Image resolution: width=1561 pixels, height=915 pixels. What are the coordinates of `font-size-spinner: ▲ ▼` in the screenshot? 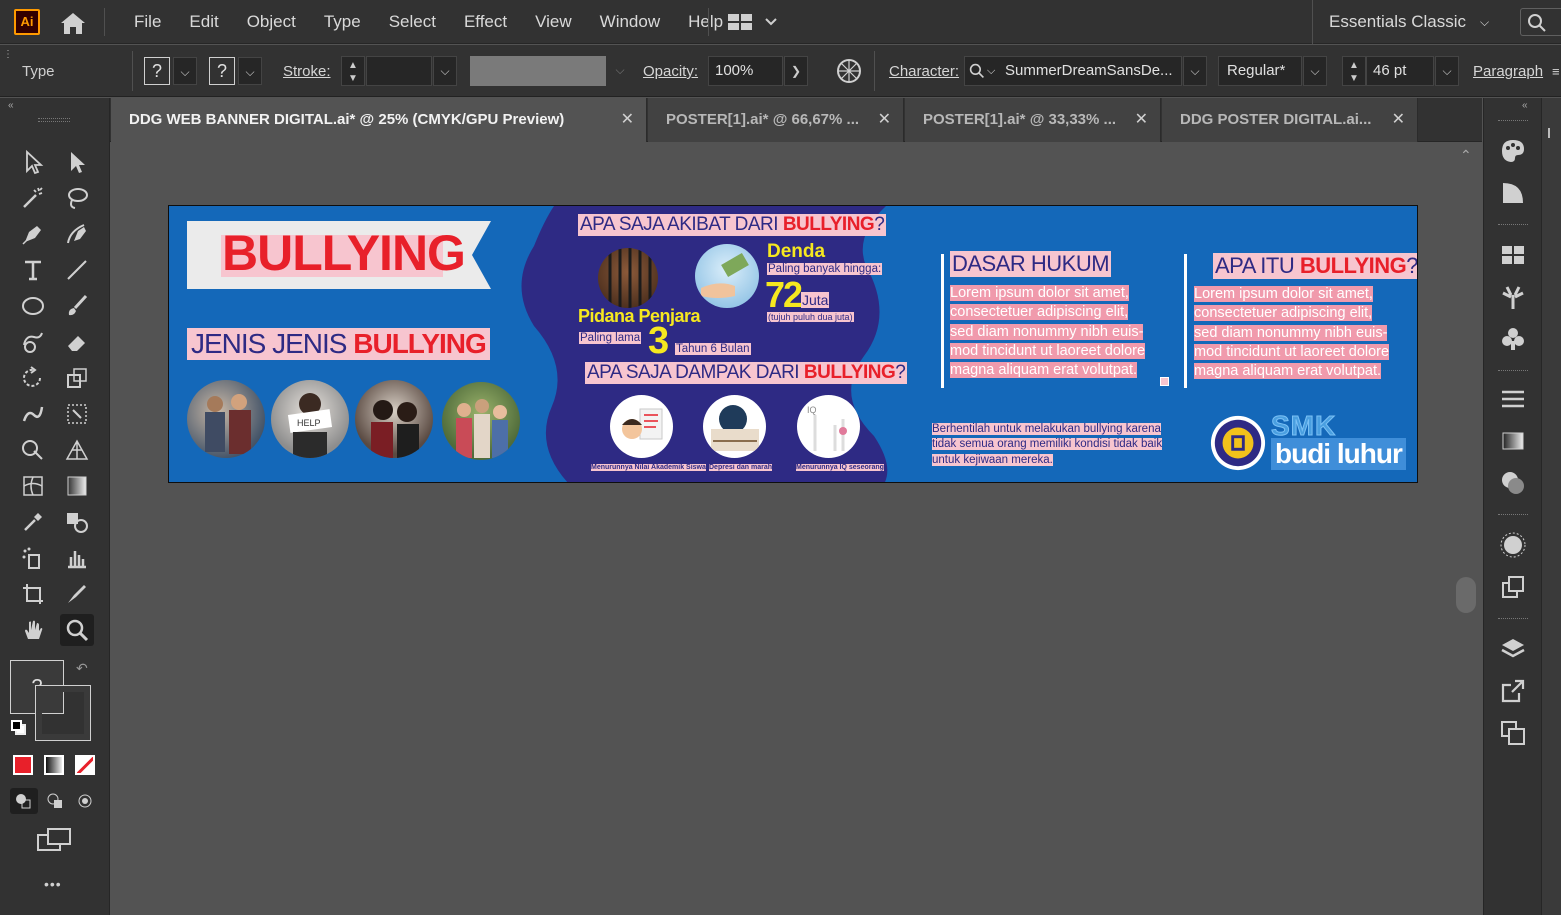 It's located at (1354, 71).